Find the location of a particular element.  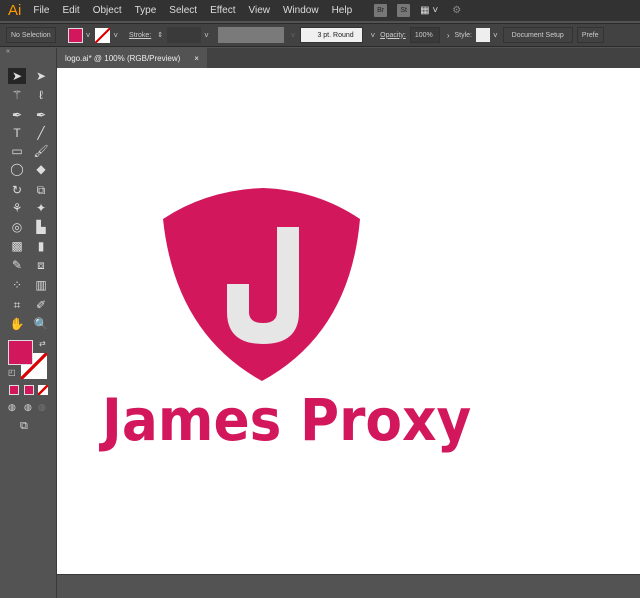

status-bar is located at coordinates (348, 586).